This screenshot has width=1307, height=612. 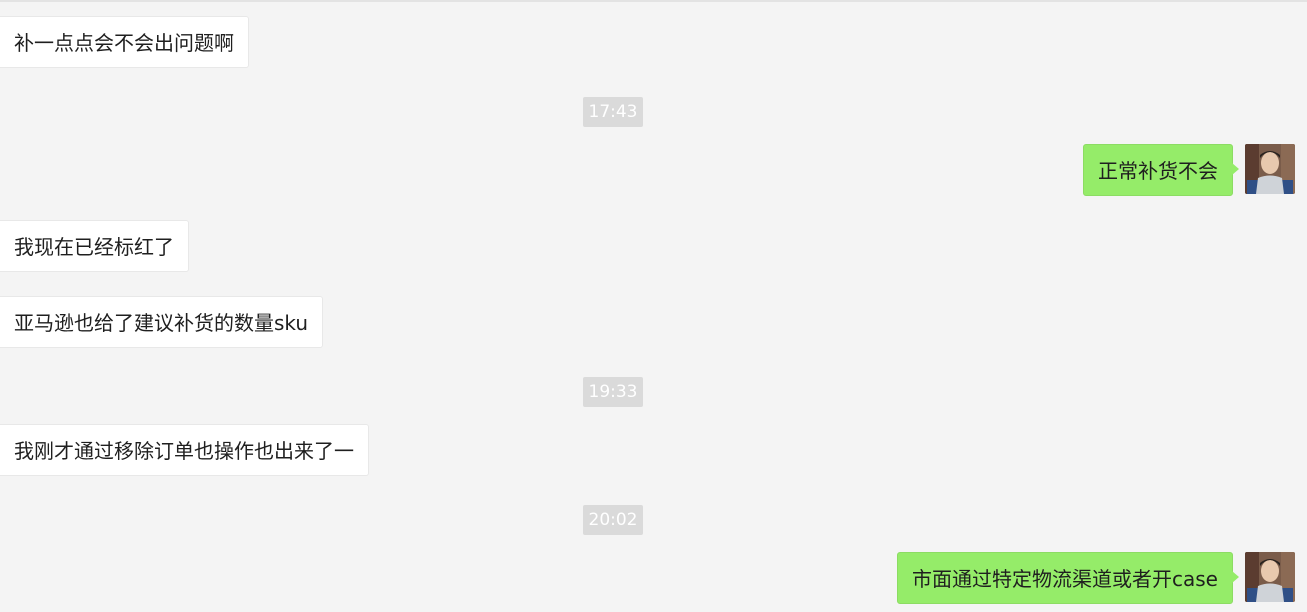 I want to click on timestamp: 20:02, so click(x=613, y=520).